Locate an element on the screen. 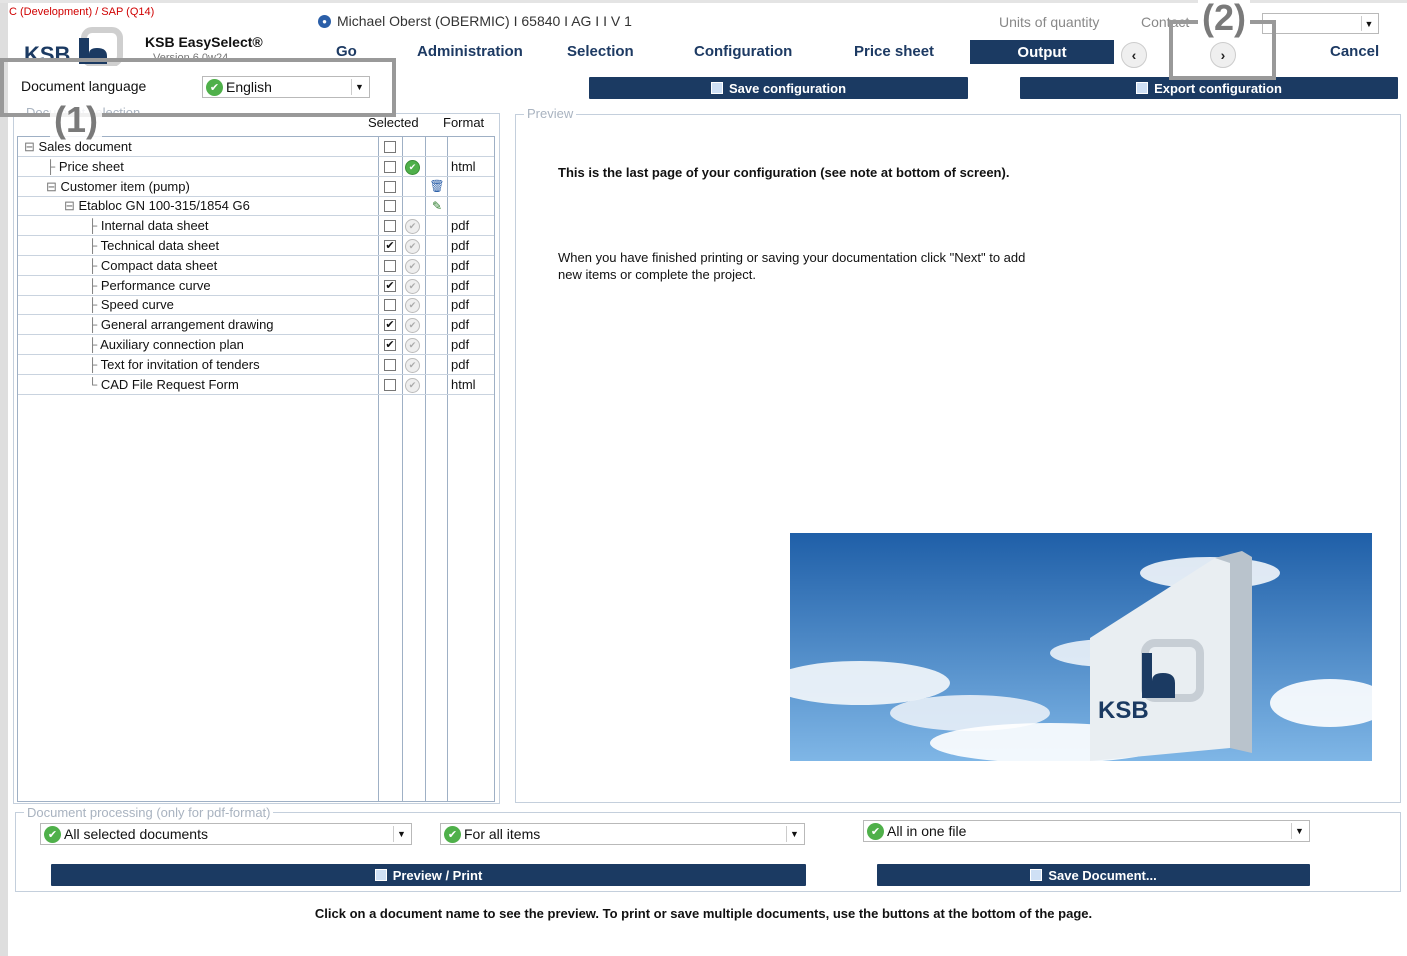 The width and height of the screenshot is (1407, 956). documents-scope-select: ✔ All selected documents ▼ is located at coordinates (226, 834).